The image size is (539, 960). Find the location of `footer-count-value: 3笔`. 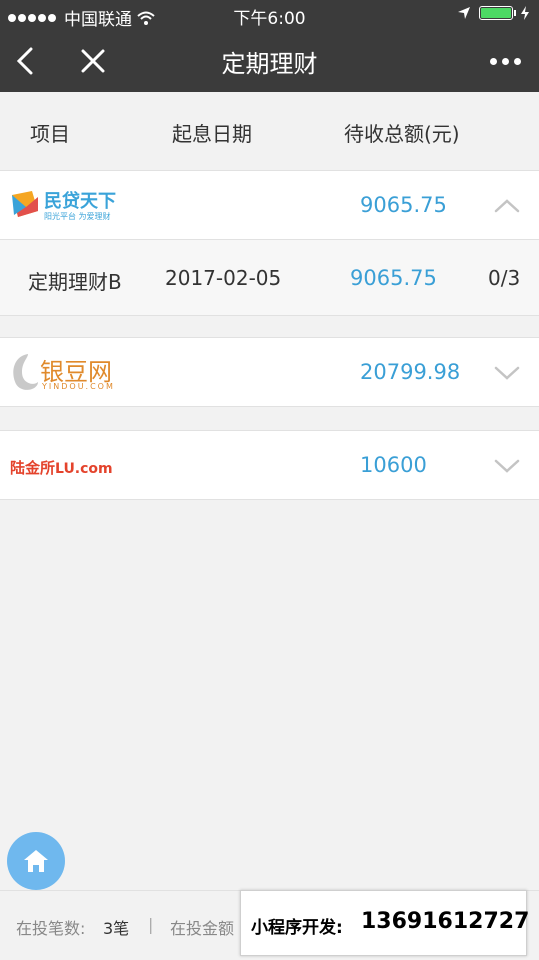

footer-count-value: 3笔 is located at coordinates (116, 928).